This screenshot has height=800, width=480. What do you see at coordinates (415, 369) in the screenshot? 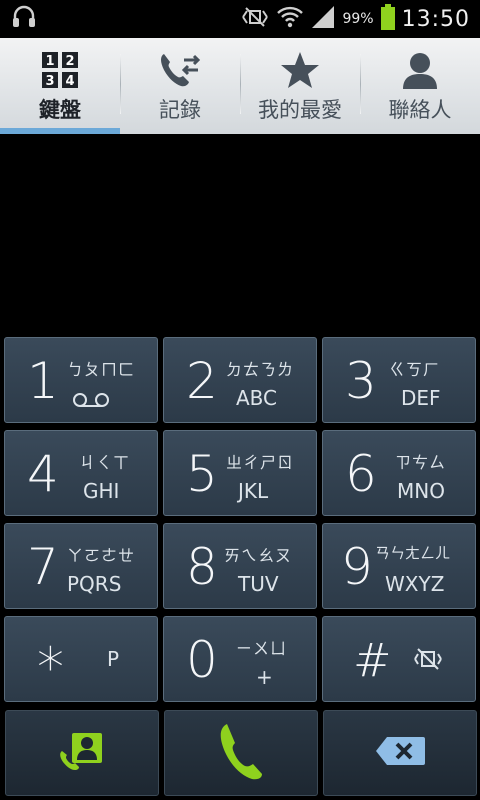
I see `key-zhuyin: ㄍㄎㄏ` at bounding box center [415, 369].